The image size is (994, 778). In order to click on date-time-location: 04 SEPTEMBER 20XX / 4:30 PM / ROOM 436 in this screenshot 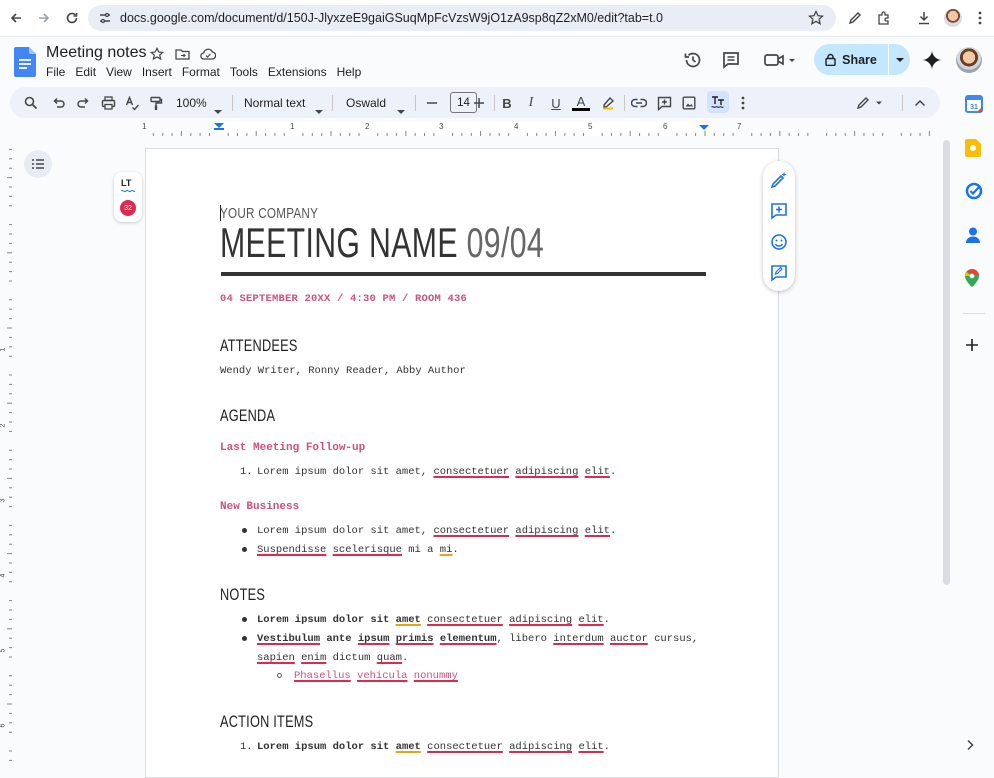, I will do `click(343, 299)`.